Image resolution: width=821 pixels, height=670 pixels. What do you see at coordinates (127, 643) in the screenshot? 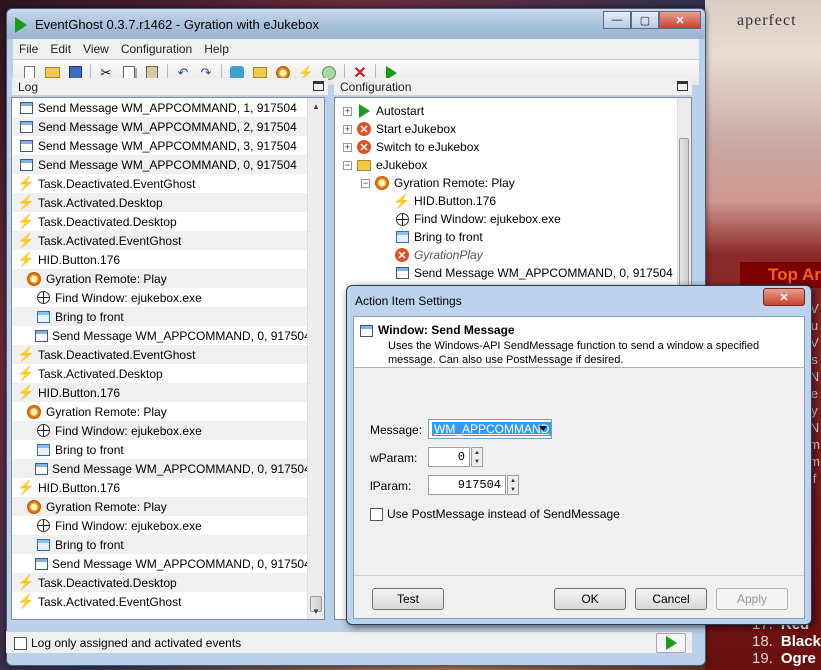
I see `log-only-checkbox-row: Log only assigned and activated events` at bounding box center [127, 643].